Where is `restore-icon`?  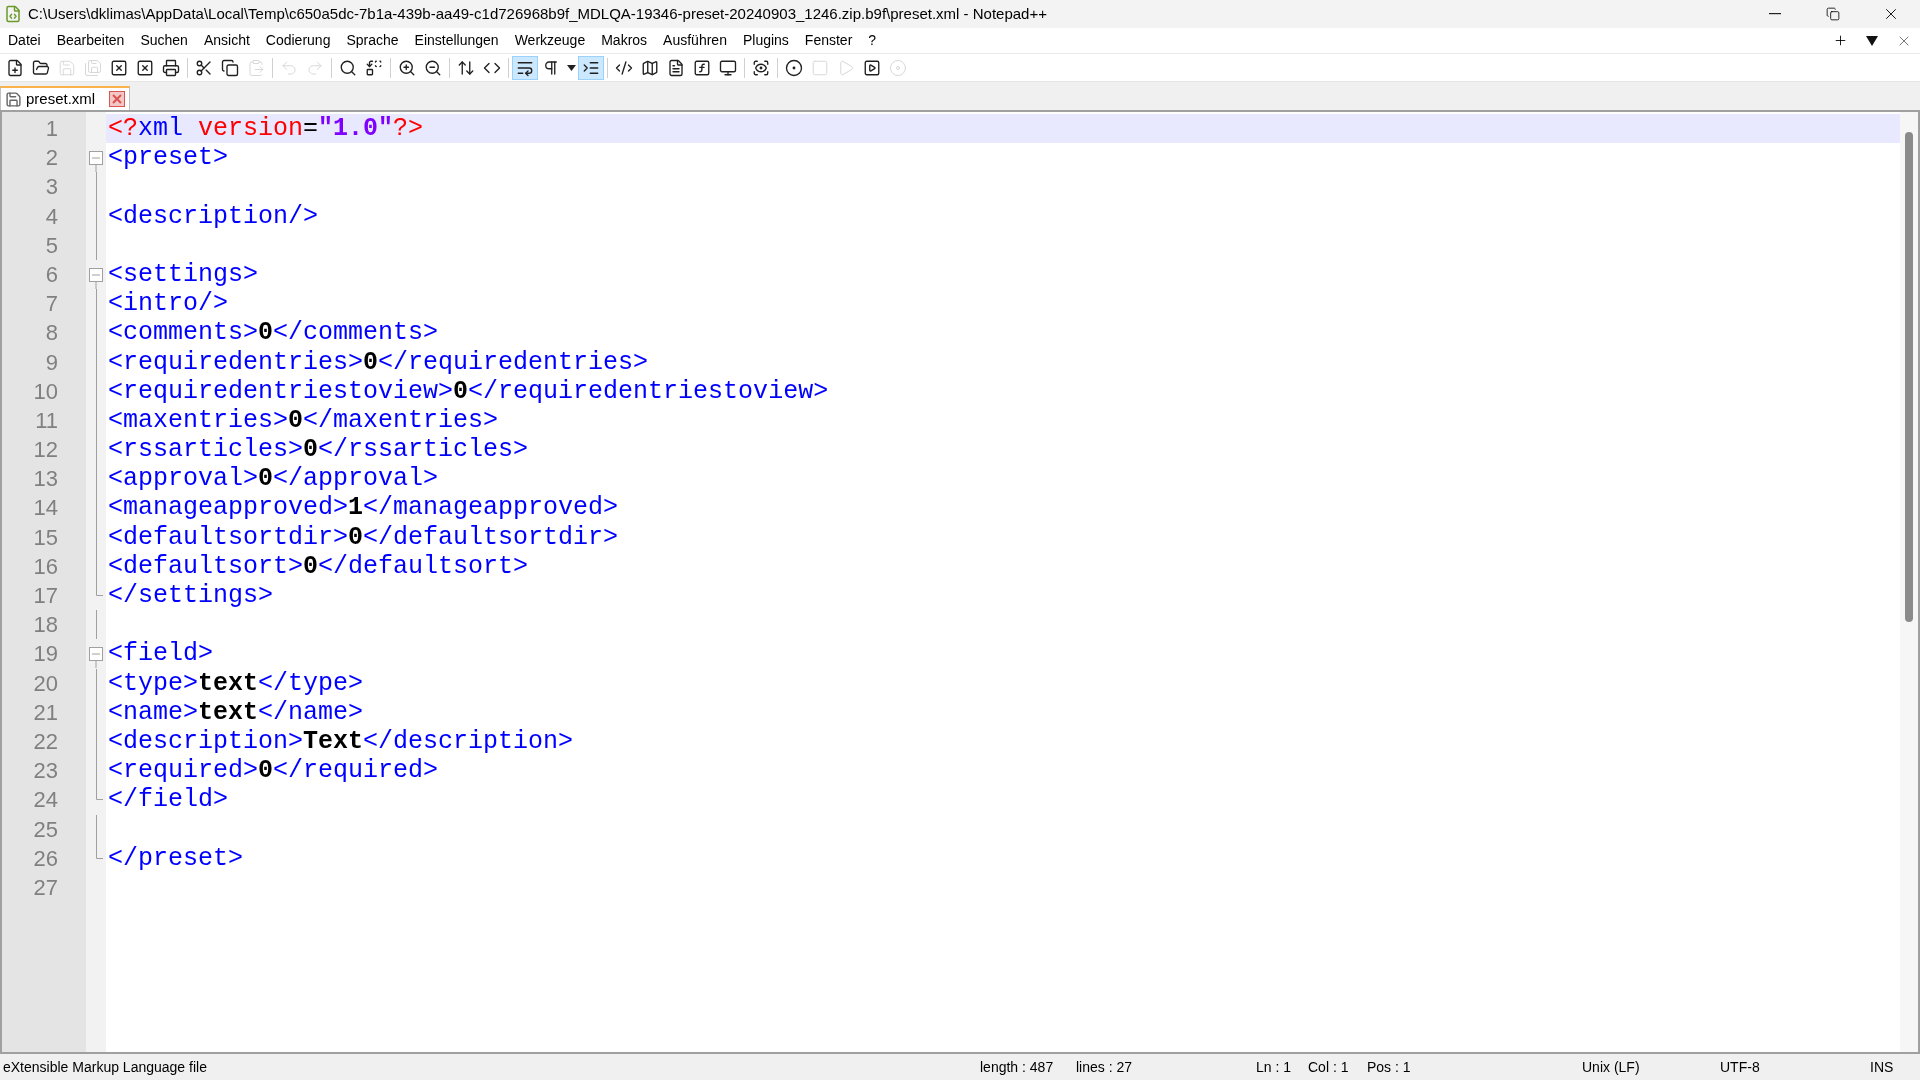 restore-icon is located at coordinates (1833, 14).